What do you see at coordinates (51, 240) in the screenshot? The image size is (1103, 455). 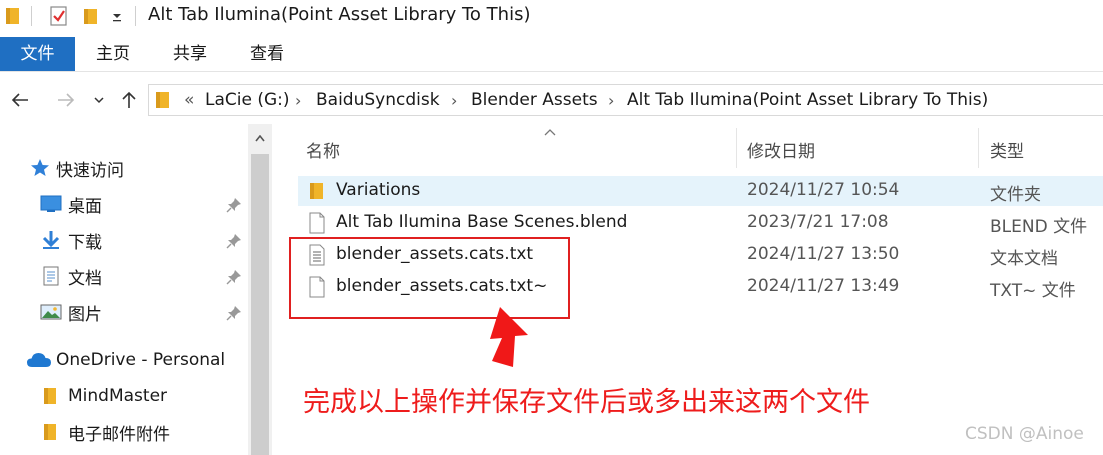 I see `download-arrow-icon` at bounding box center [51, 240].